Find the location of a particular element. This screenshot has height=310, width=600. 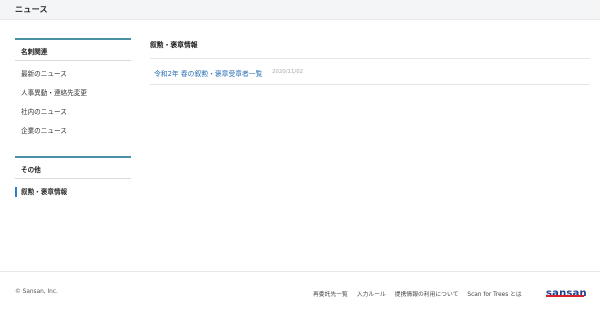

footer-link-scan-for-trees: Scan for Trees とは is located at coordinates (494, 295).